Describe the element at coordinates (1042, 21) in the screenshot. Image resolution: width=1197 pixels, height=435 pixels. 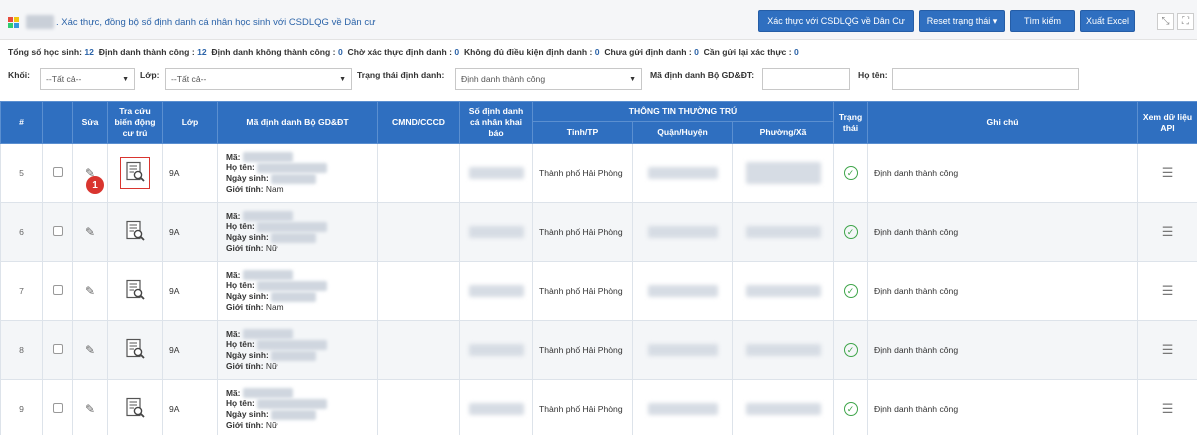
I see `search-button: Tìm kiếm` at that location.